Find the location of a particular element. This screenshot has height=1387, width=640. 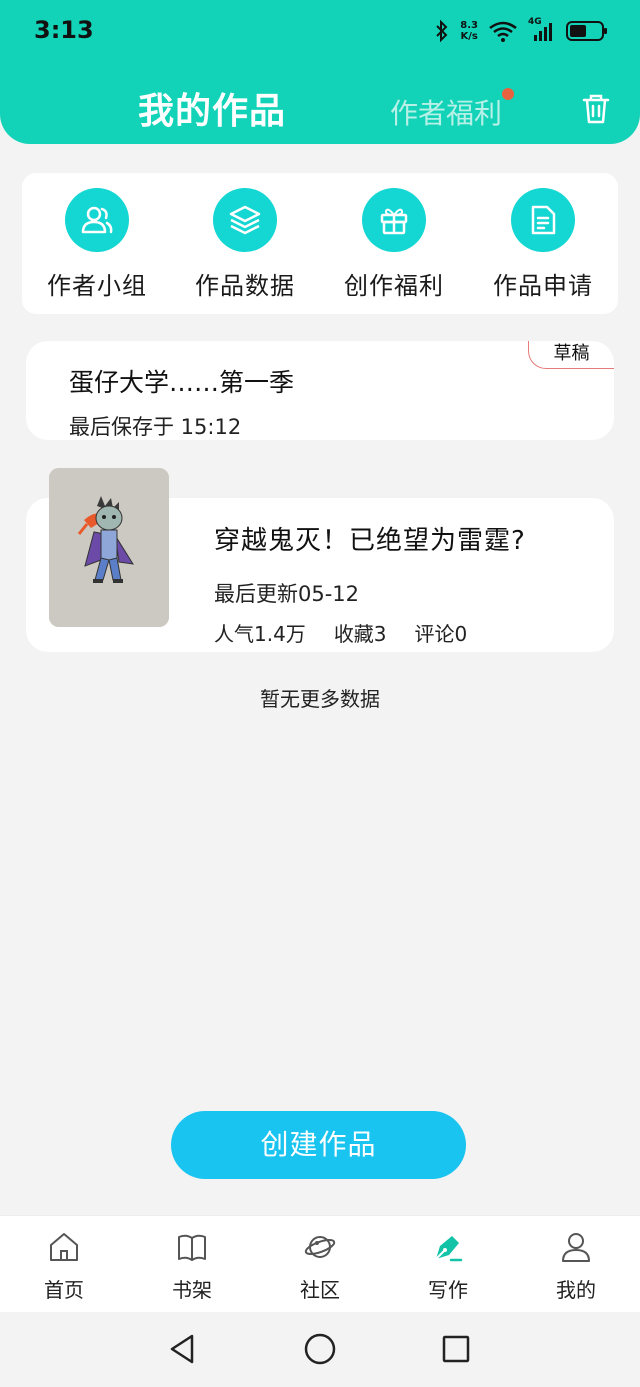

signal-indicator: 4G is located at coordinates (542, 30).